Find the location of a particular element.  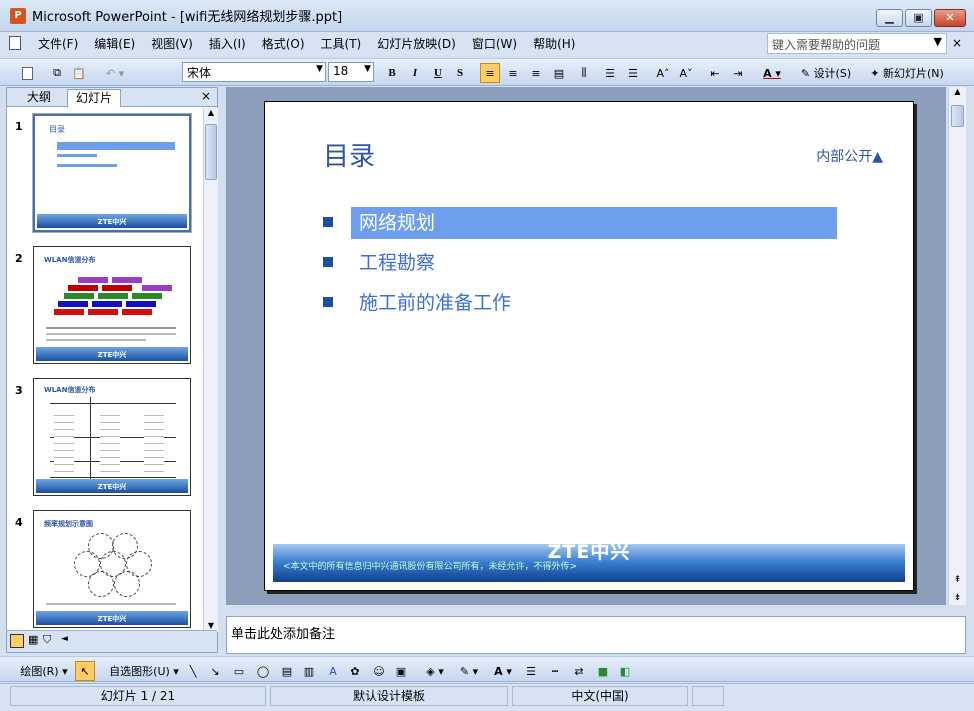

menu-tools: 工具(T) is located at coordinates (341, 44).